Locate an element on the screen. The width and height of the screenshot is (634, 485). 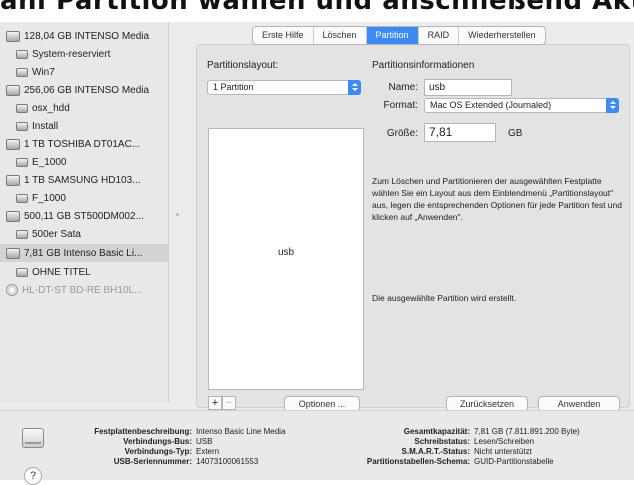
sidebar-item-volume: System-reserviert is located at coordinates (63, 54).